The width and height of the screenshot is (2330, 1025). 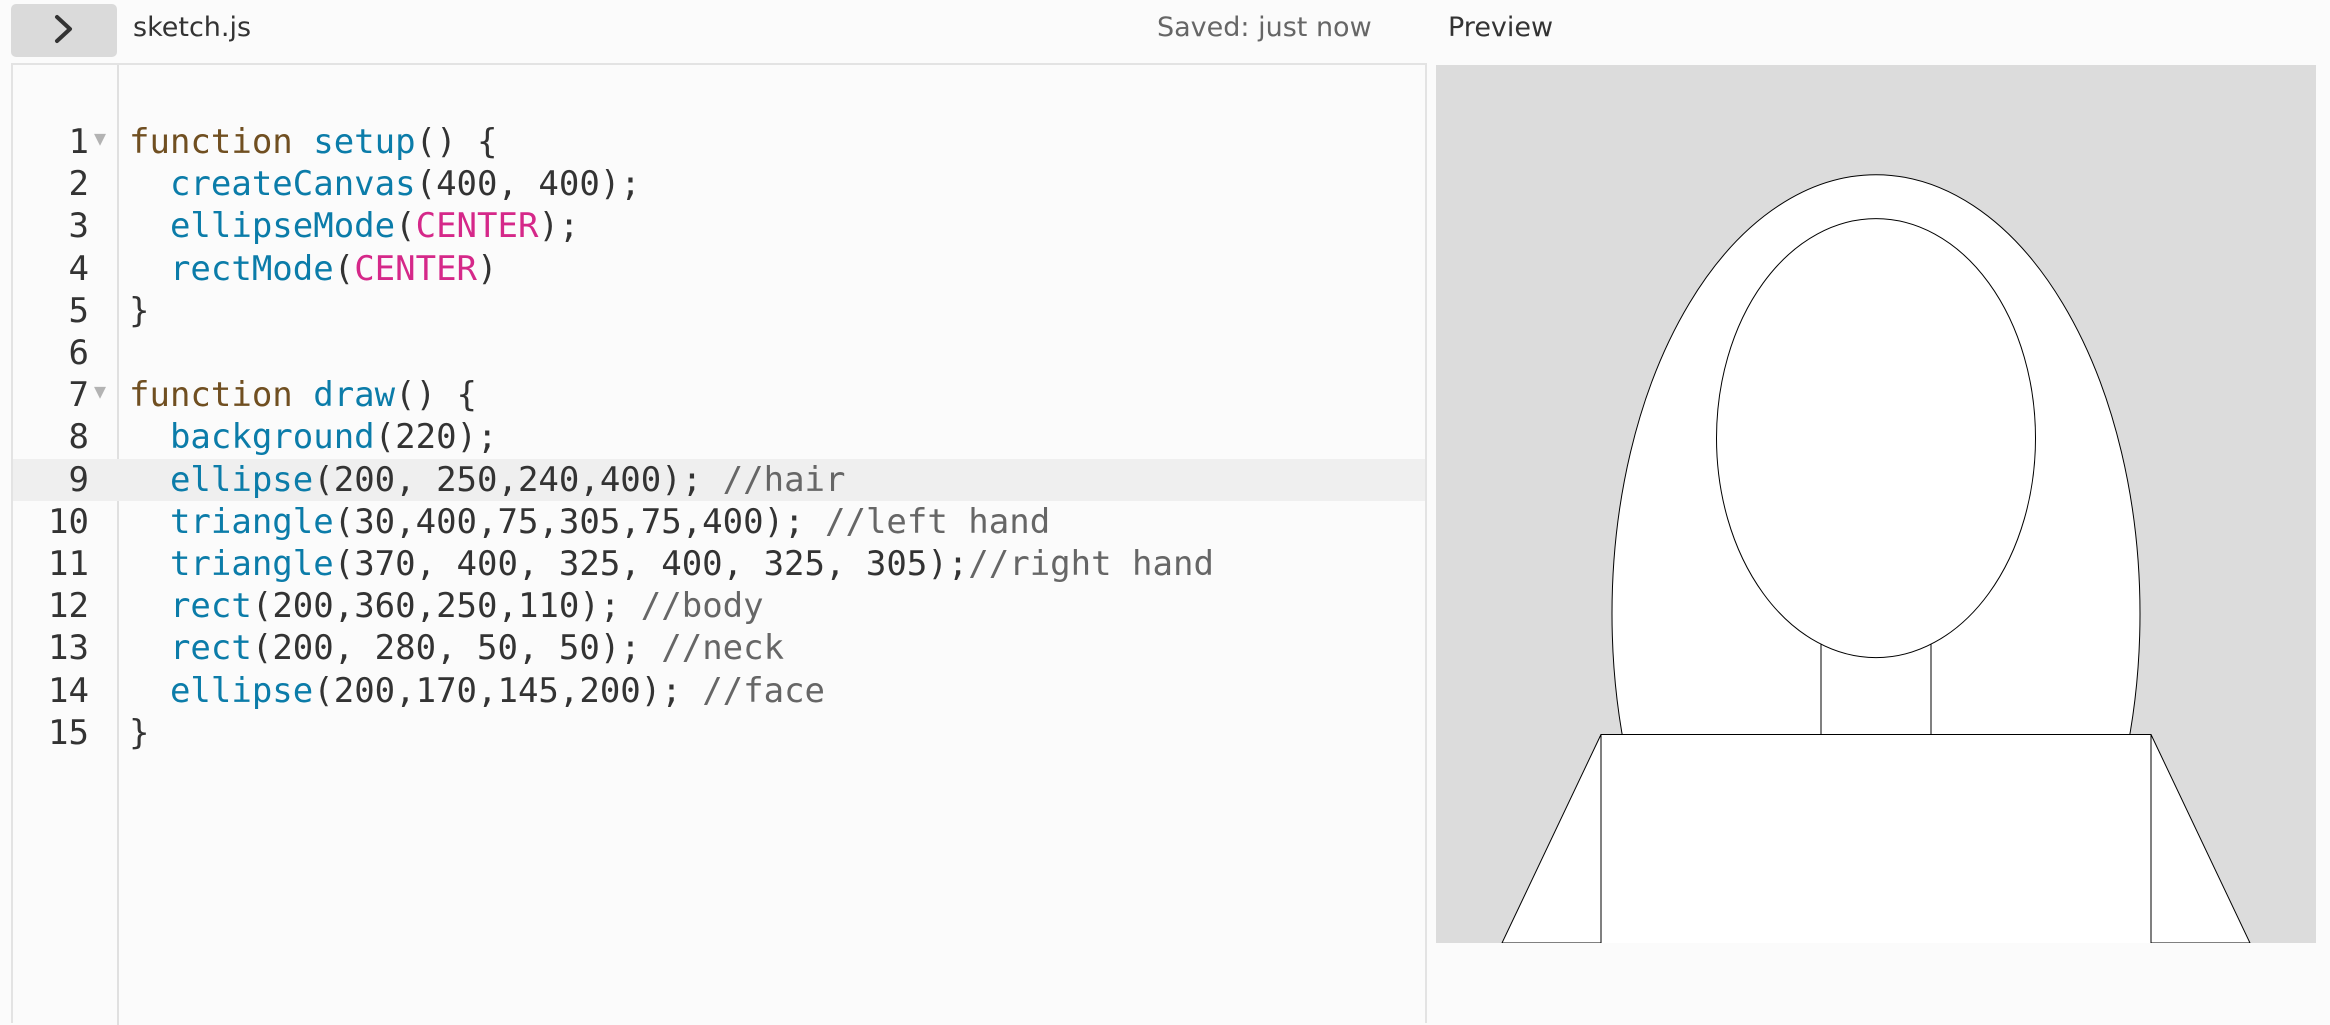 What do you see at coordinates (78, 395) in the screenshot?
I see `line-number: 7` at bounding box center [78, 395].